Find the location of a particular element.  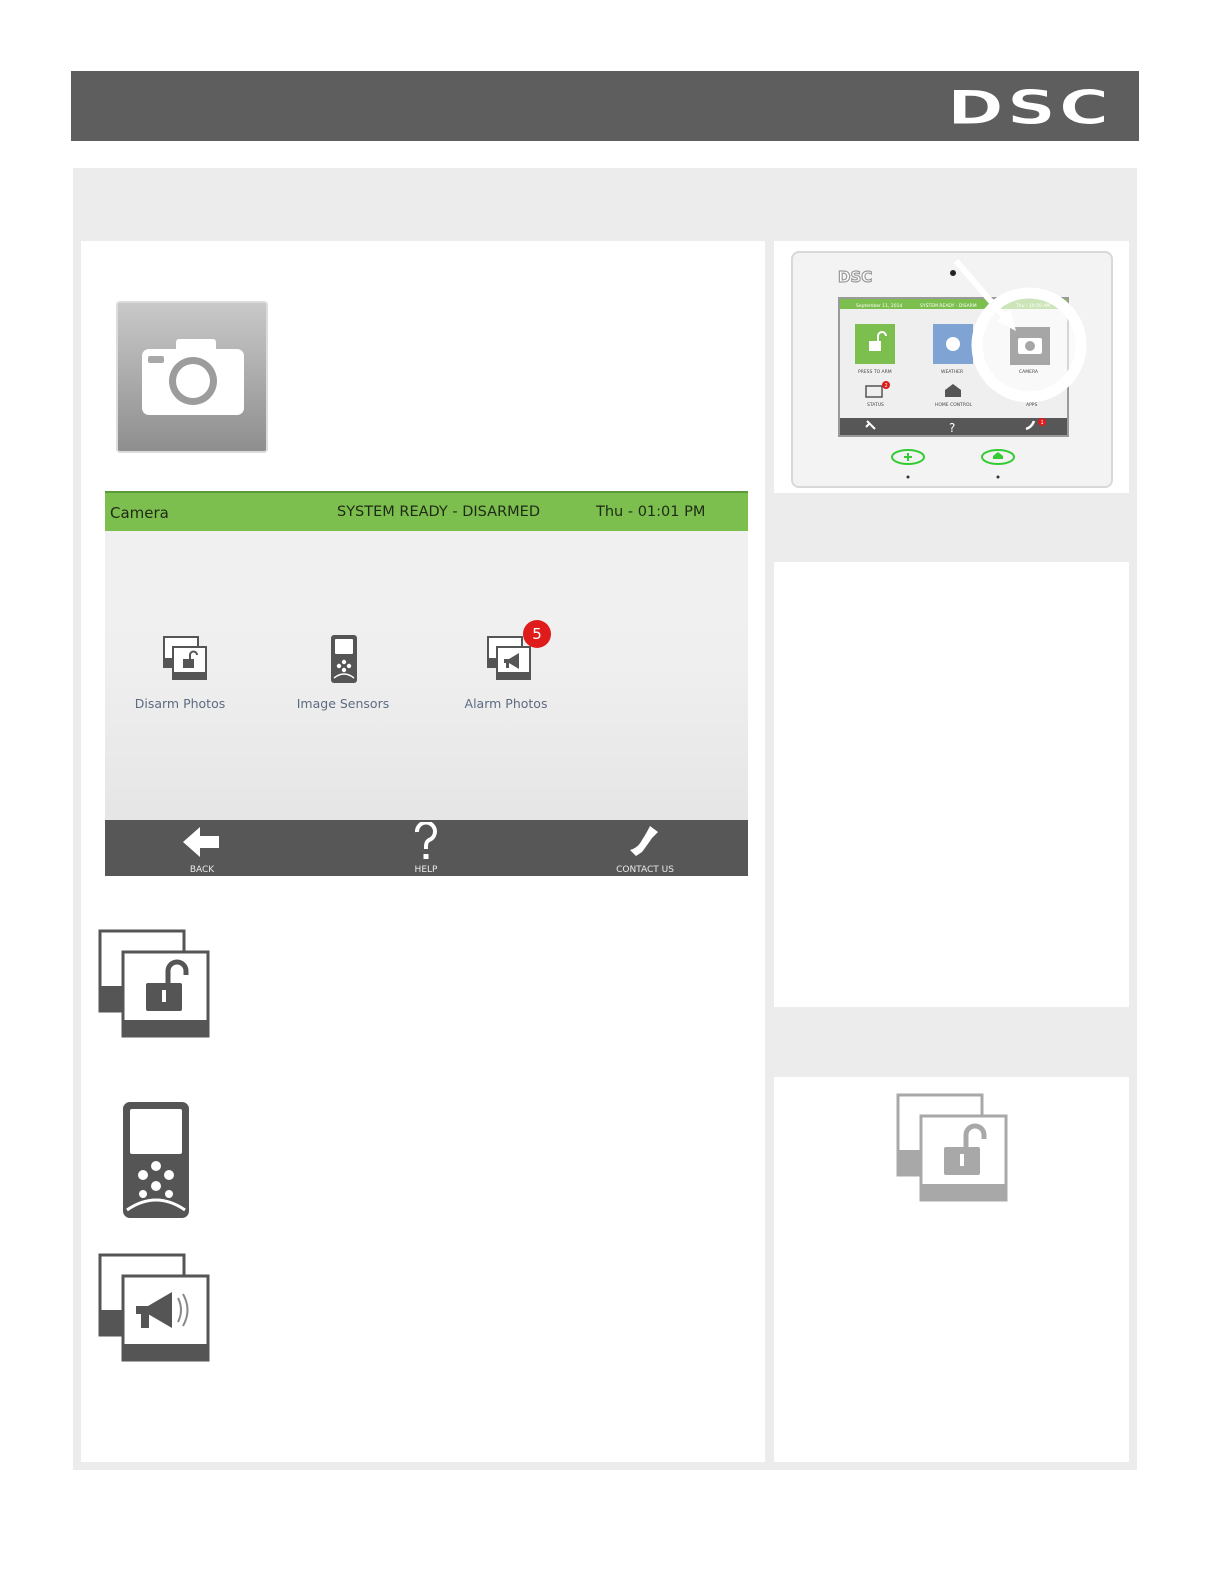

dsc-logo: DSC is located at coordinates (1029, 108).